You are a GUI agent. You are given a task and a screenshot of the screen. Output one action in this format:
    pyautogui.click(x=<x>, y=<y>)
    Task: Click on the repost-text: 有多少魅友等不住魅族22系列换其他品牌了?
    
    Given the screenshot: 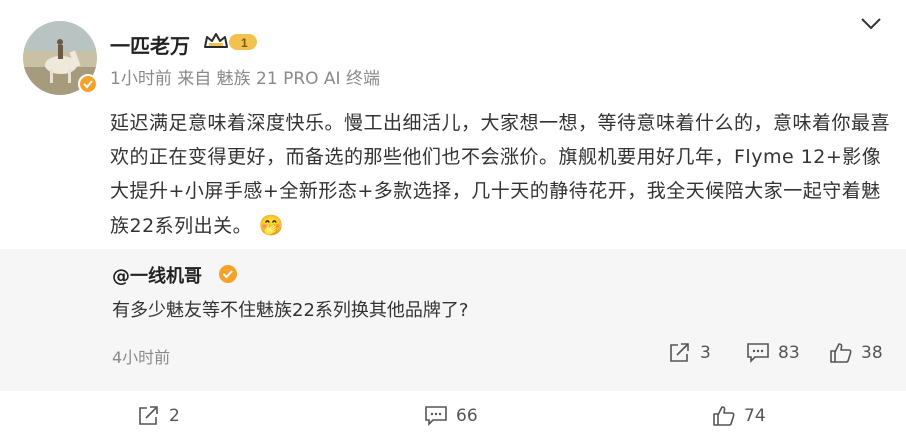 What is the action you would take?
    pyautogui.click(x=290, y=310)
    